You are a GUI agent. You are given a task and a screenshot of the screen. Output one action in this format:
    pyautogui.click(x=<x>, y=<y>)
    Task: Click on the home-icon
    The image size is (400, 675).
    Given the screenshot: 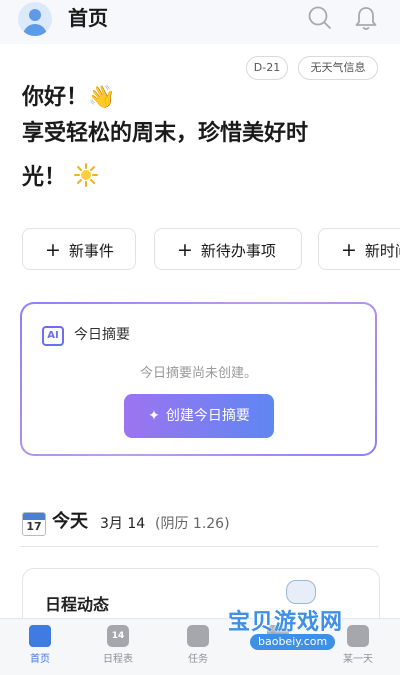 What is the action you would take?
    pyautogui.click(x=40, y=636)
    